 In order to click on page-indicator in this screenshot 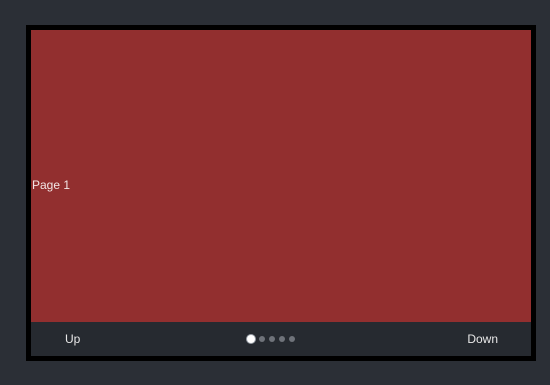, I will do `click(271, 339)`.